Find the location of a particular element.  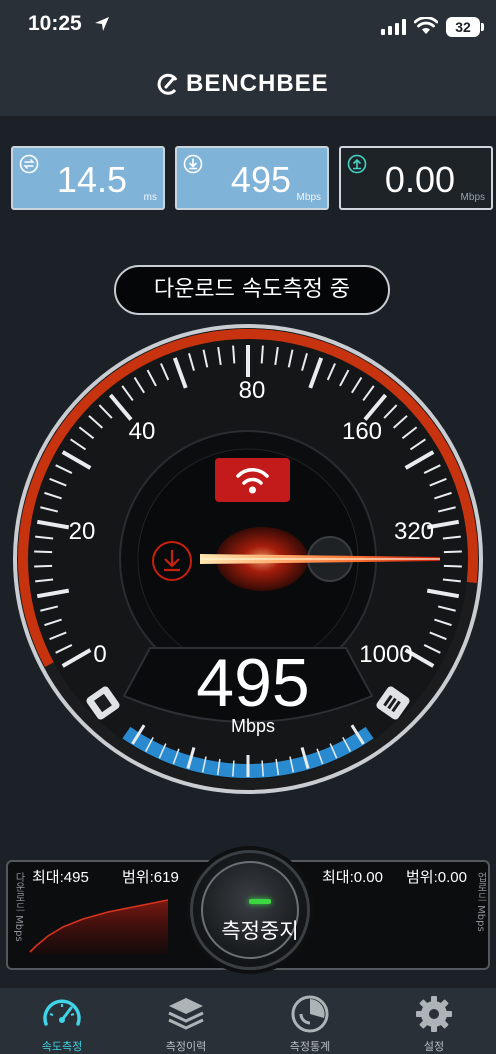

upload-range-label: 범위:0.00 is located at coordinates (436, 877).